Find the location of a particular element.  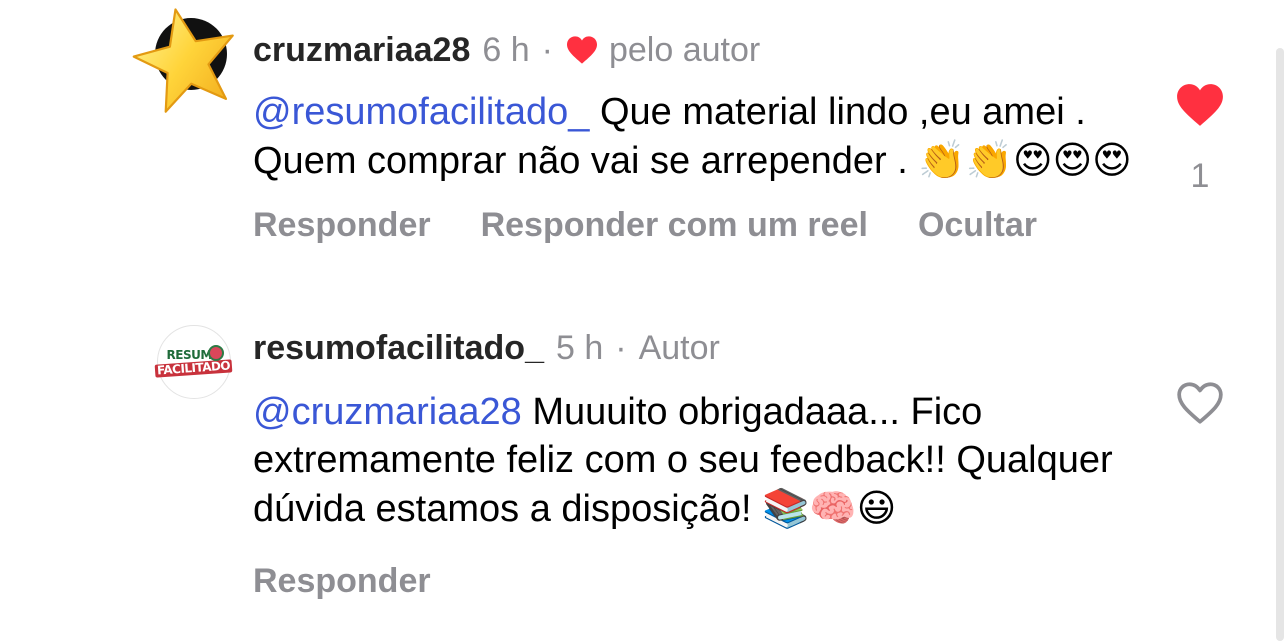

like-control: 1 is located at coordinates (1200, 139).